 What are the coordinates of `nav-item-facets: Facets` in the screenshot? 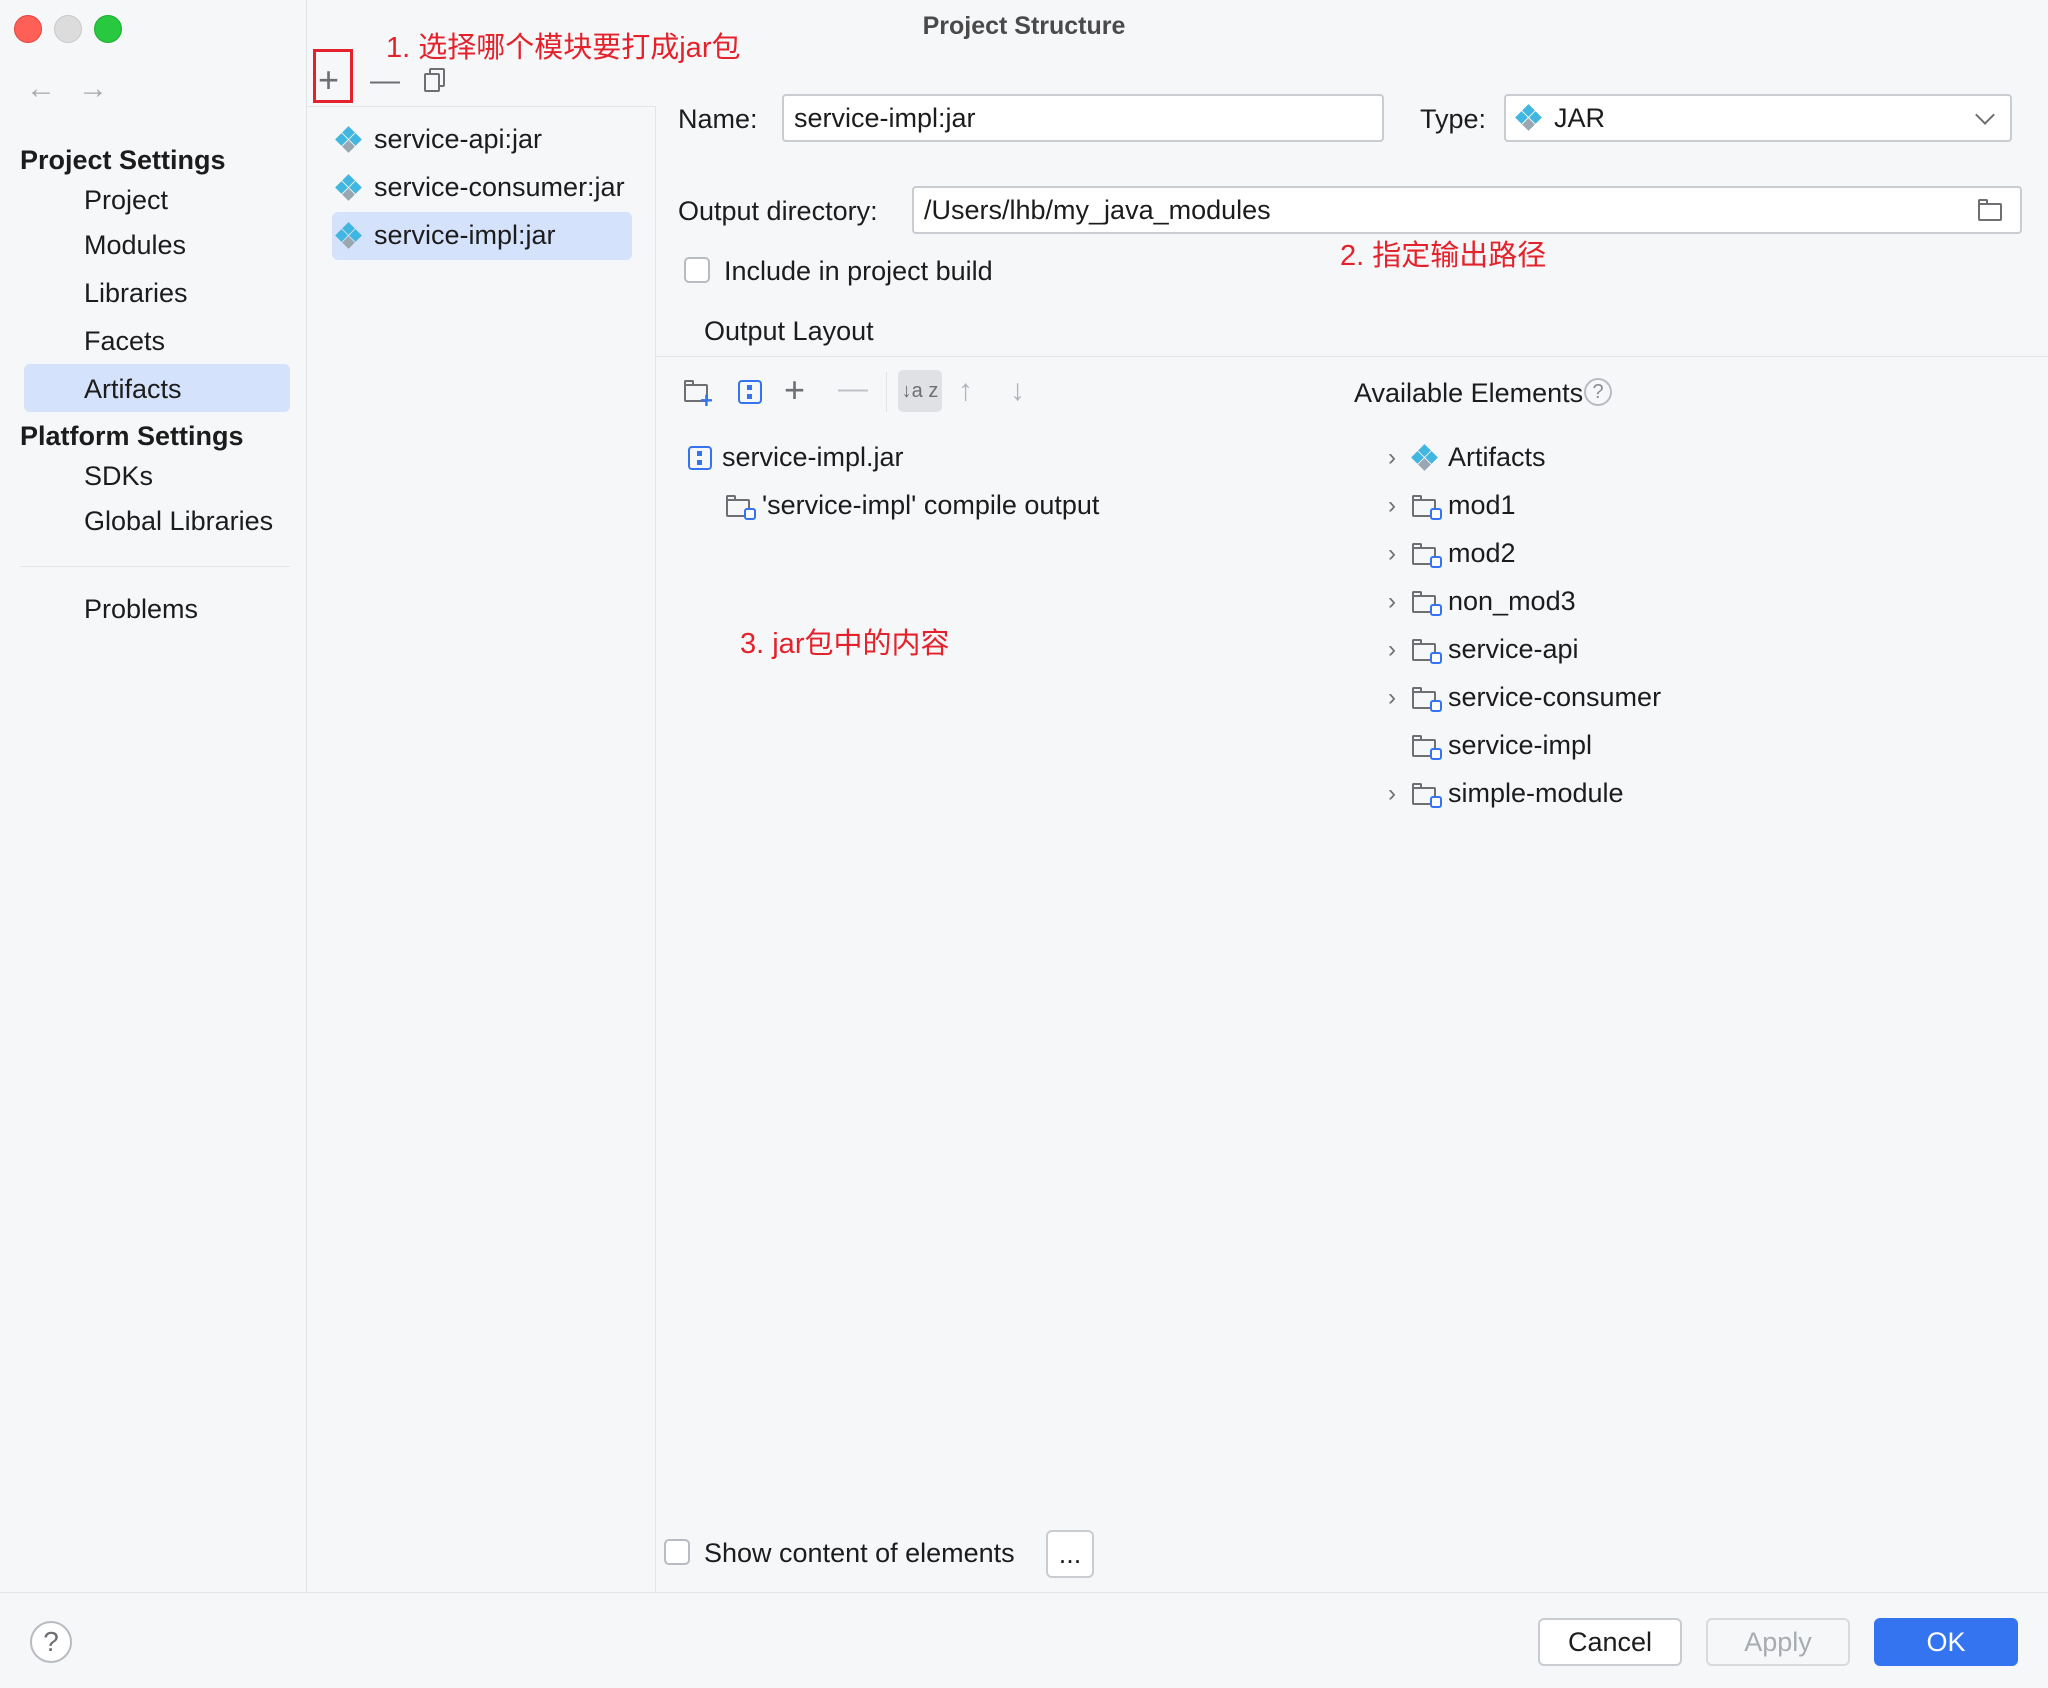 It's located at (124, 341).